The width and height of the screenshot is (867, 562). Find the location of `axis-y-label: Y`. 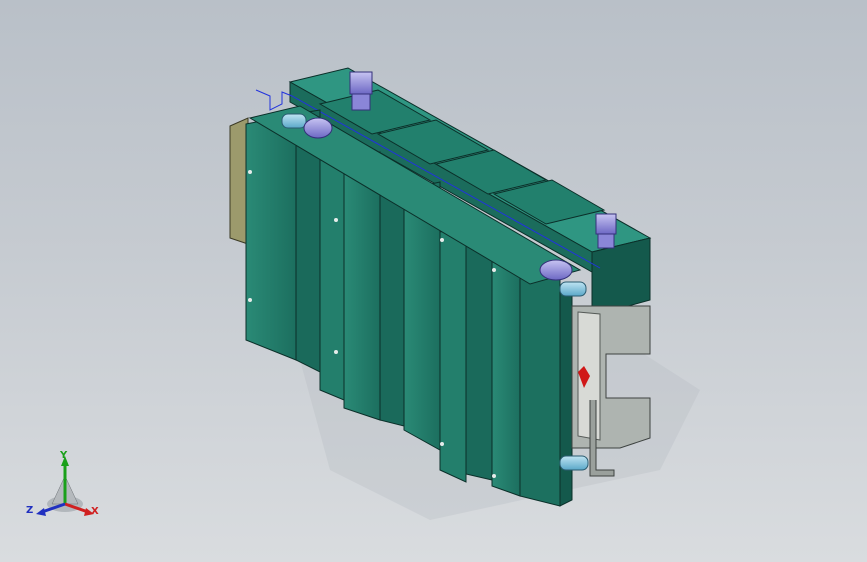

axis-y-label: Y is located at coordinates (64, 455).